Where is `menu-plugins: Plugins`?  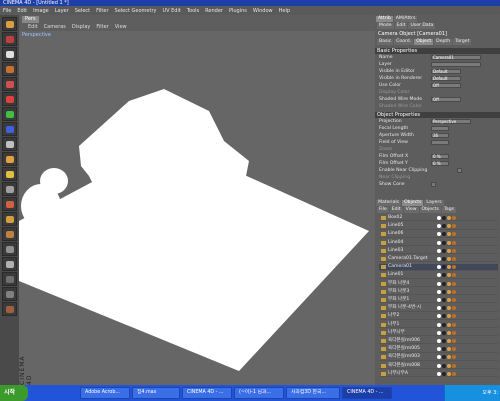
menu-plugins: Plugins is located at coordinates (238, 11).